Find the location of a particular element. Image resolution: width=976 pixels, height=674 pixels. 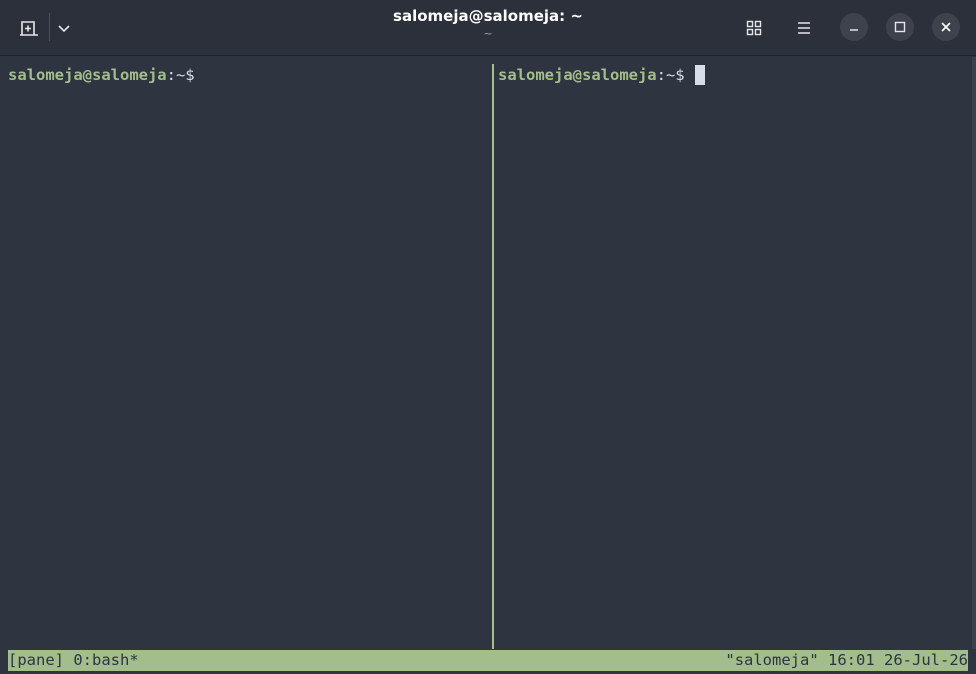

scrollbar-track is located at coordinates (974, 353).